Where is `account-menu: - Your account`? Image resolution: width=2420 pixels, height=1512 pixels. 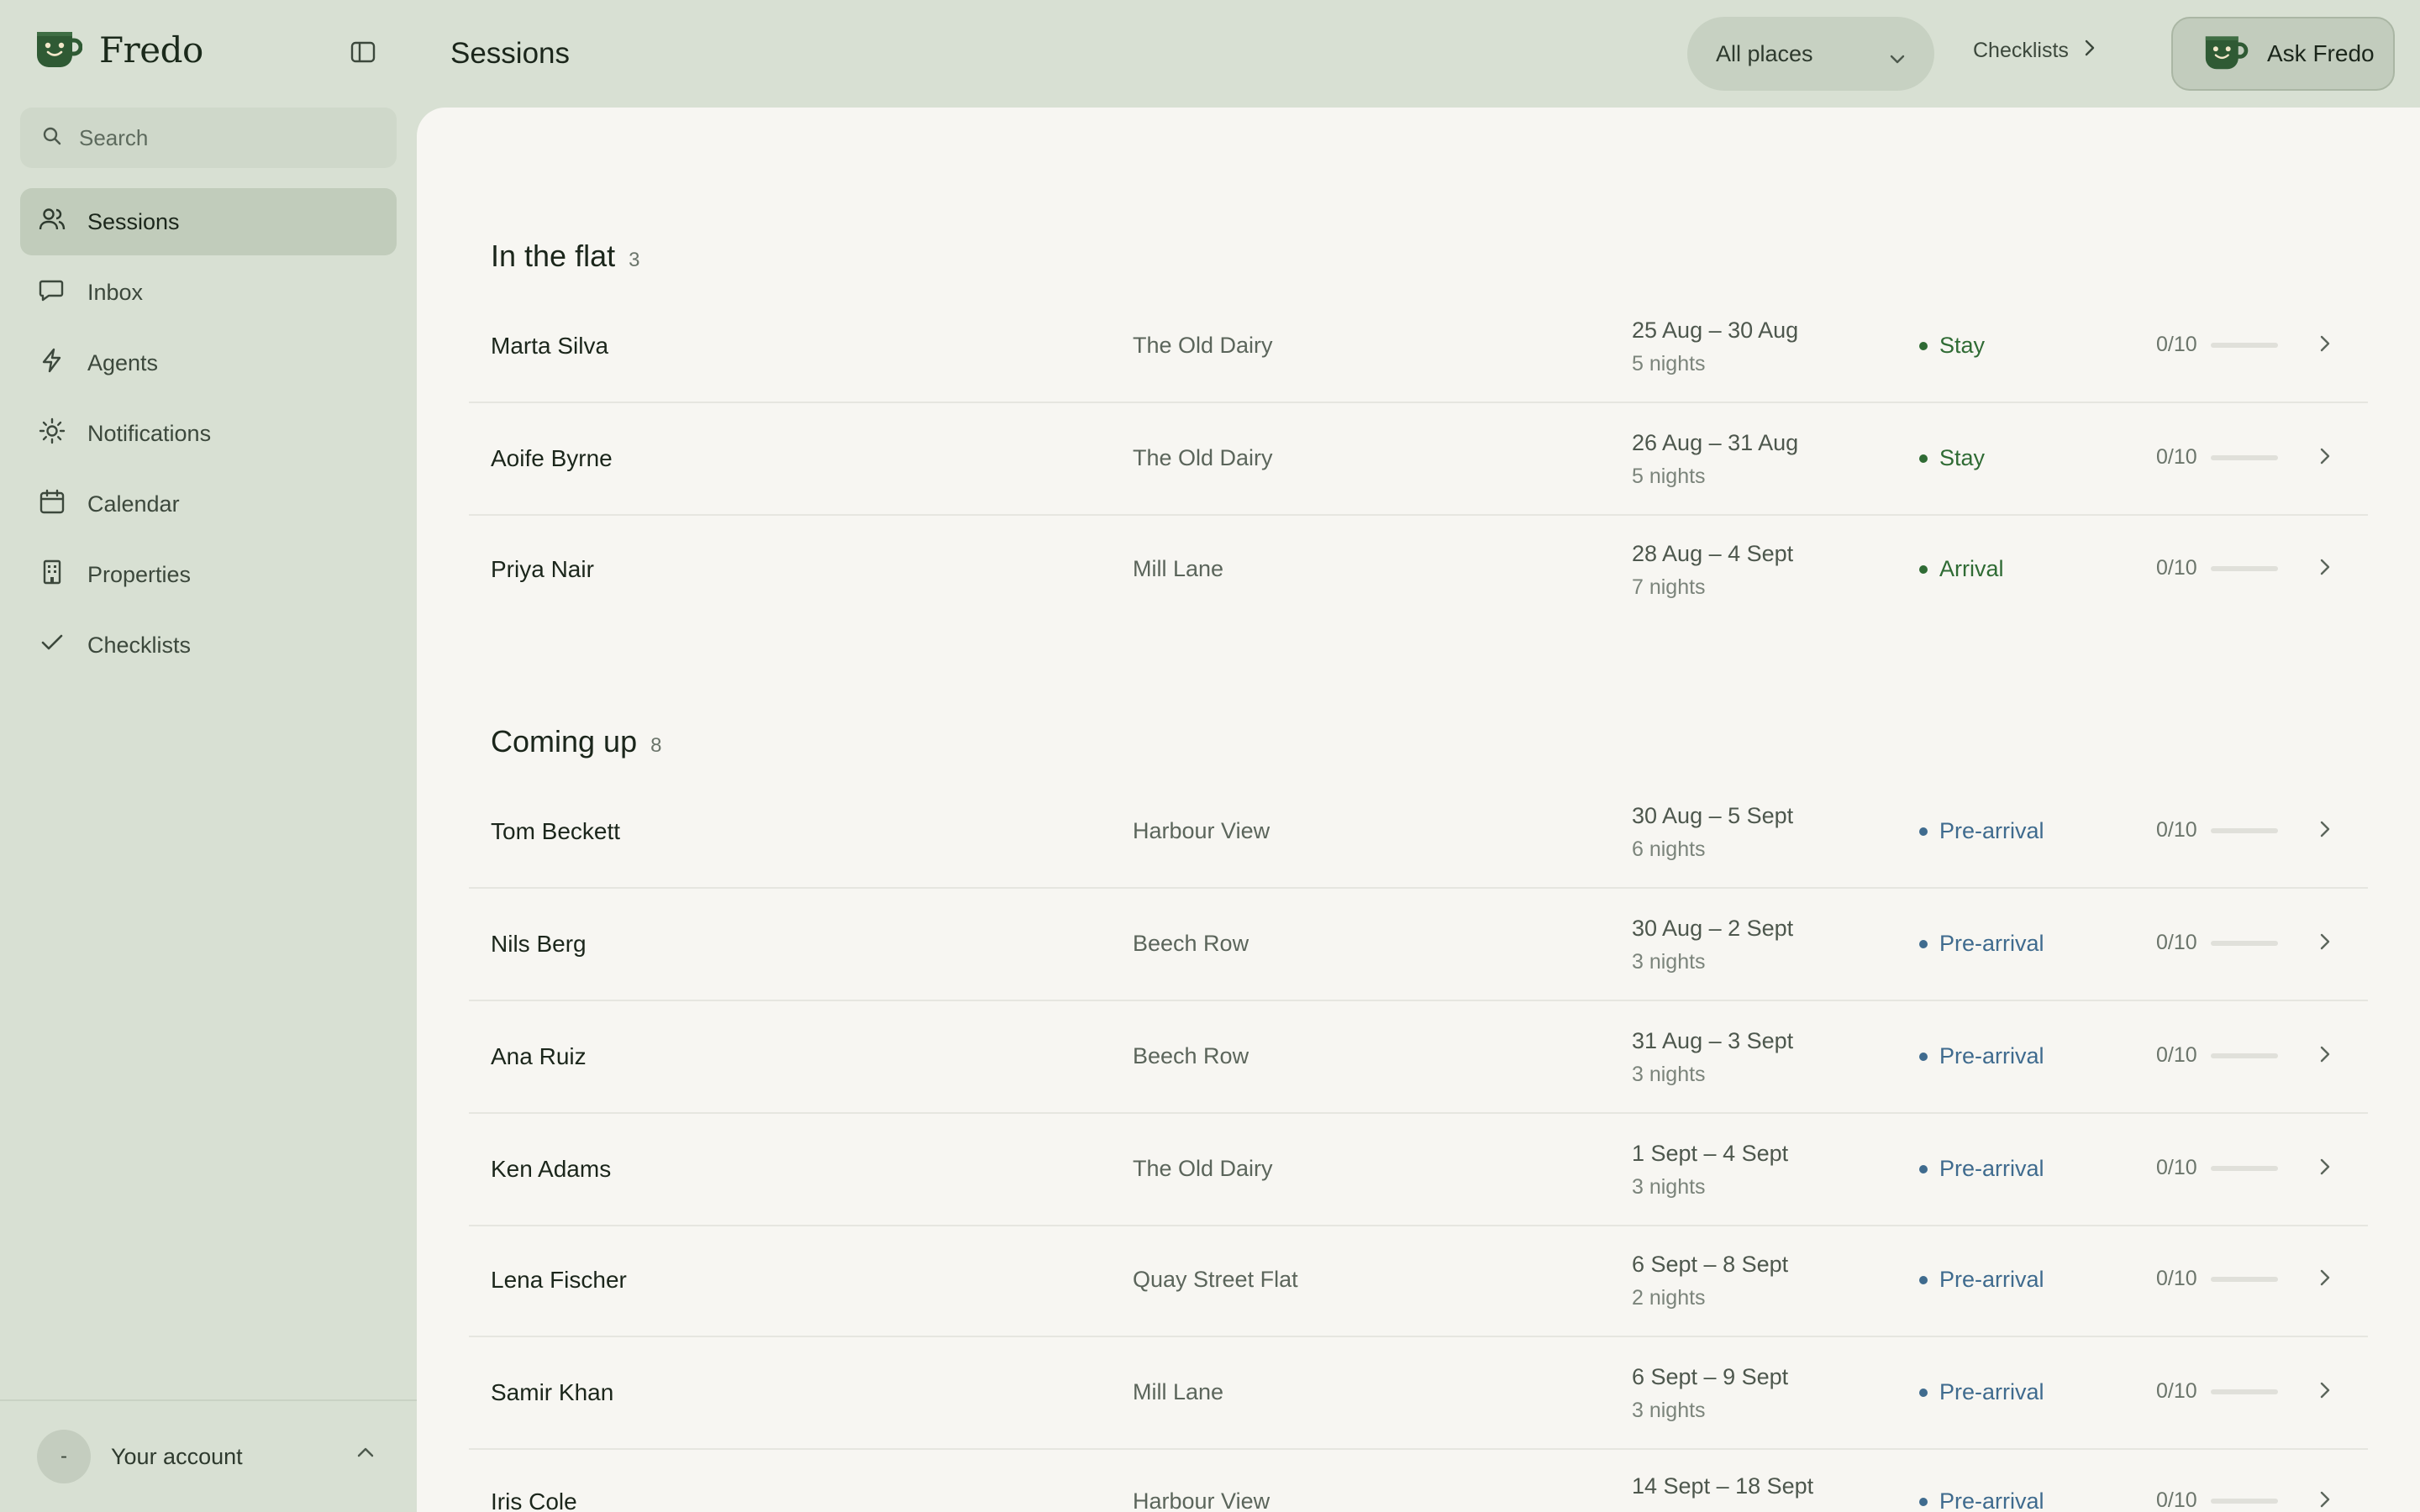 account-menu: - Your account is located at coordinates (208, 1455).